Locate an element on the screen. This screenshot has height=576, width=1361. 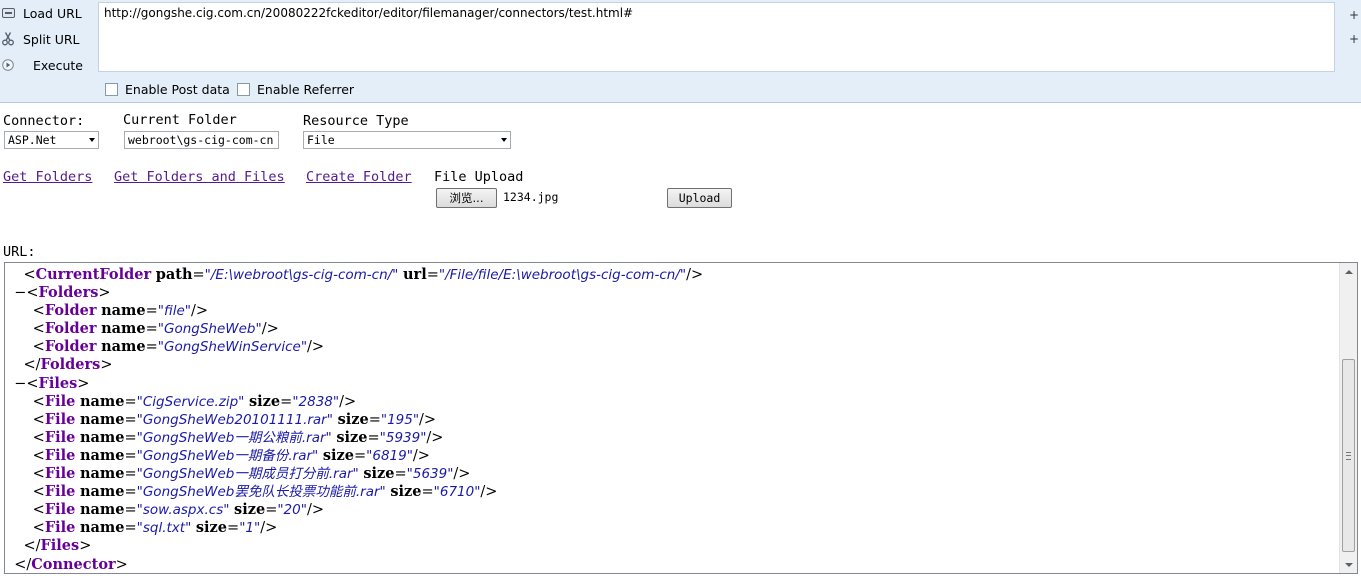
xml-attr-value: "sql.txt" is located at coordinates (164, 528).